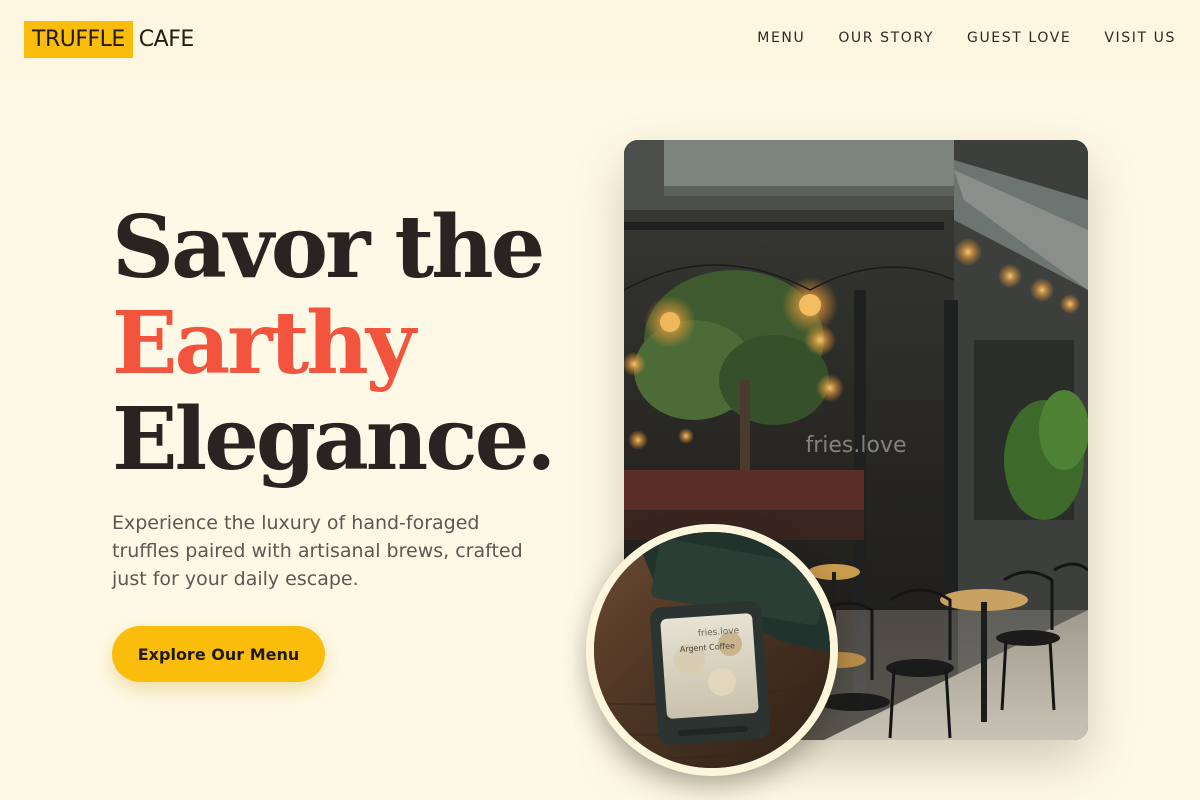 The width and height of the screenshot is (1200, 800). I want to click on payment-terminal-photo: fries.love Argent Coffee, so click(712, 650).